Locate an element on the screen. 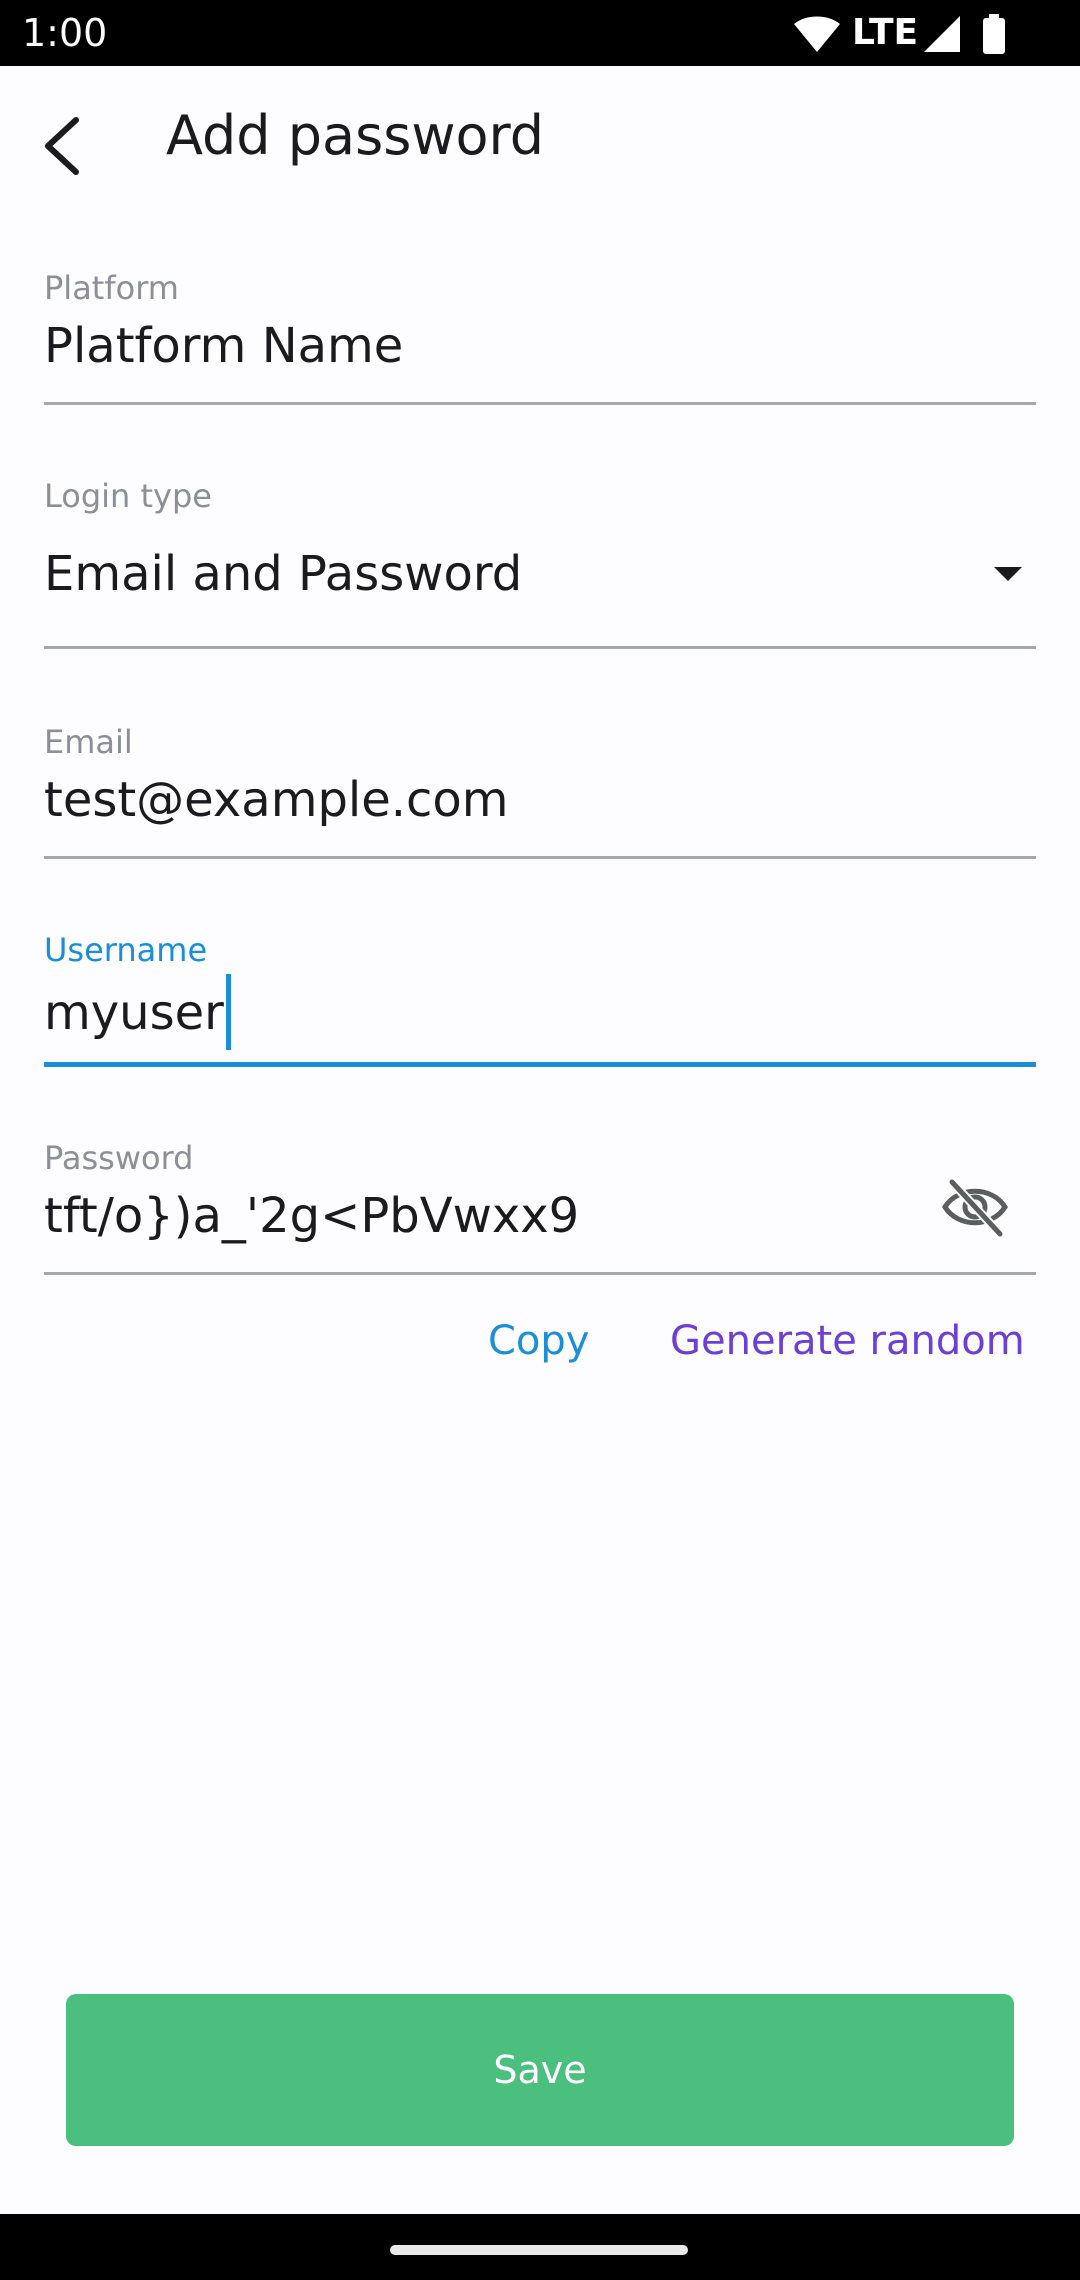 This screenshot has width=1080, height=2280. text-cursor is located at coordinates (228, 1012).